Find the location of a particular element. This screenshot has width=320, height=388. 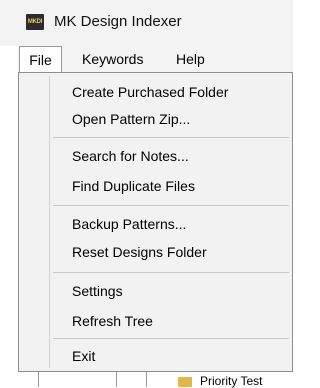

folder-icon is located at coordinates (185, 382).